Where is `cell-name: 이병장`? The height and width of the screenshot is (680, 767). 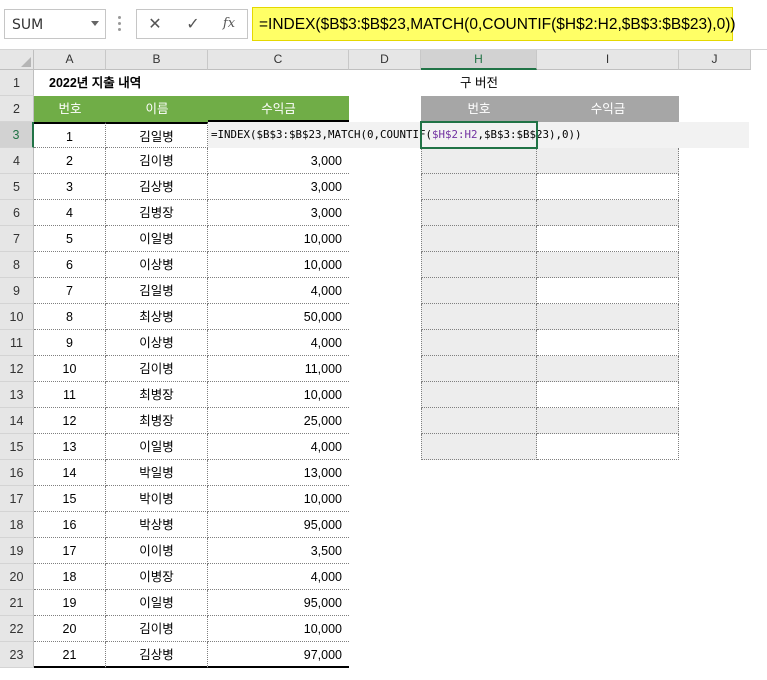
cell-name: 이병장 is located at coordinates (157, 577).